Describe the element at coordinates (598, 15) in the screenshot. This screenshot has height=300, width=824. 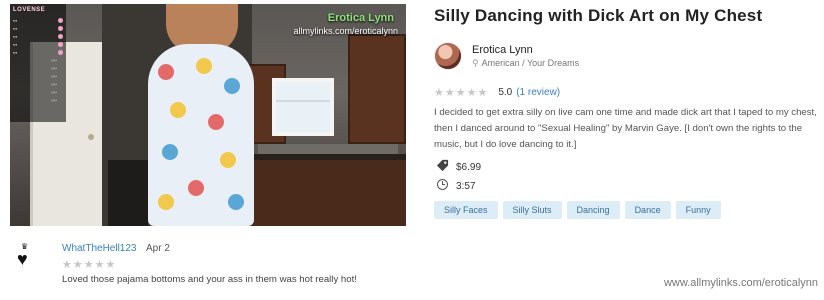
I see `listing-title: Silly Dancing with Dick Art on My Chest` at that location.